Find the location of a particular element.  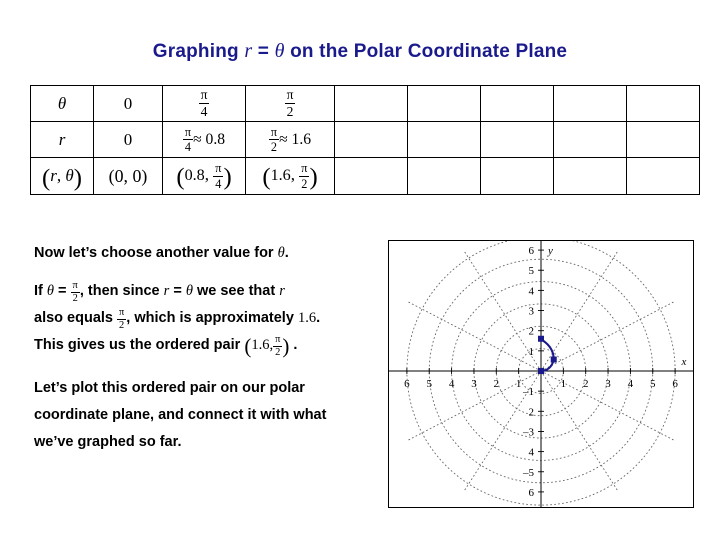

title-equals: = is located at coordinates (263, 51).